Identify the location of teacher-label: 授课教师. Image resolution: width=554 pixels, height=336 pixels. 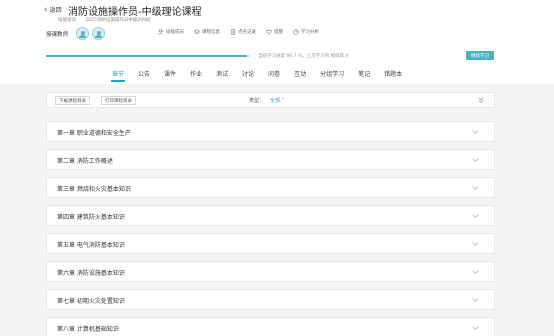
(57, 35).